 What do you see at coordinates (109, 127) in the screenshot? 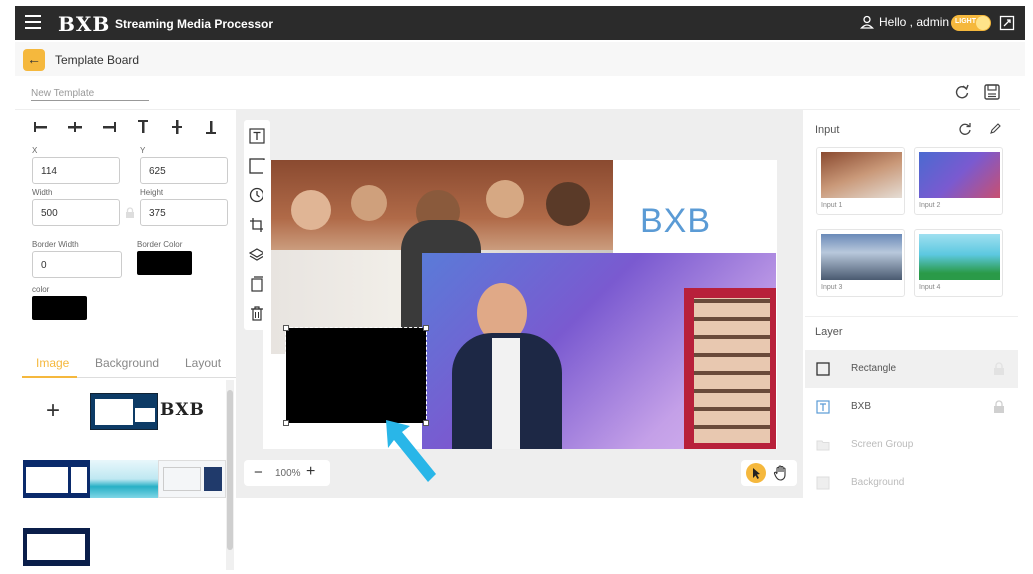
I see `align-right-icon` at bounding box center [109, 127].